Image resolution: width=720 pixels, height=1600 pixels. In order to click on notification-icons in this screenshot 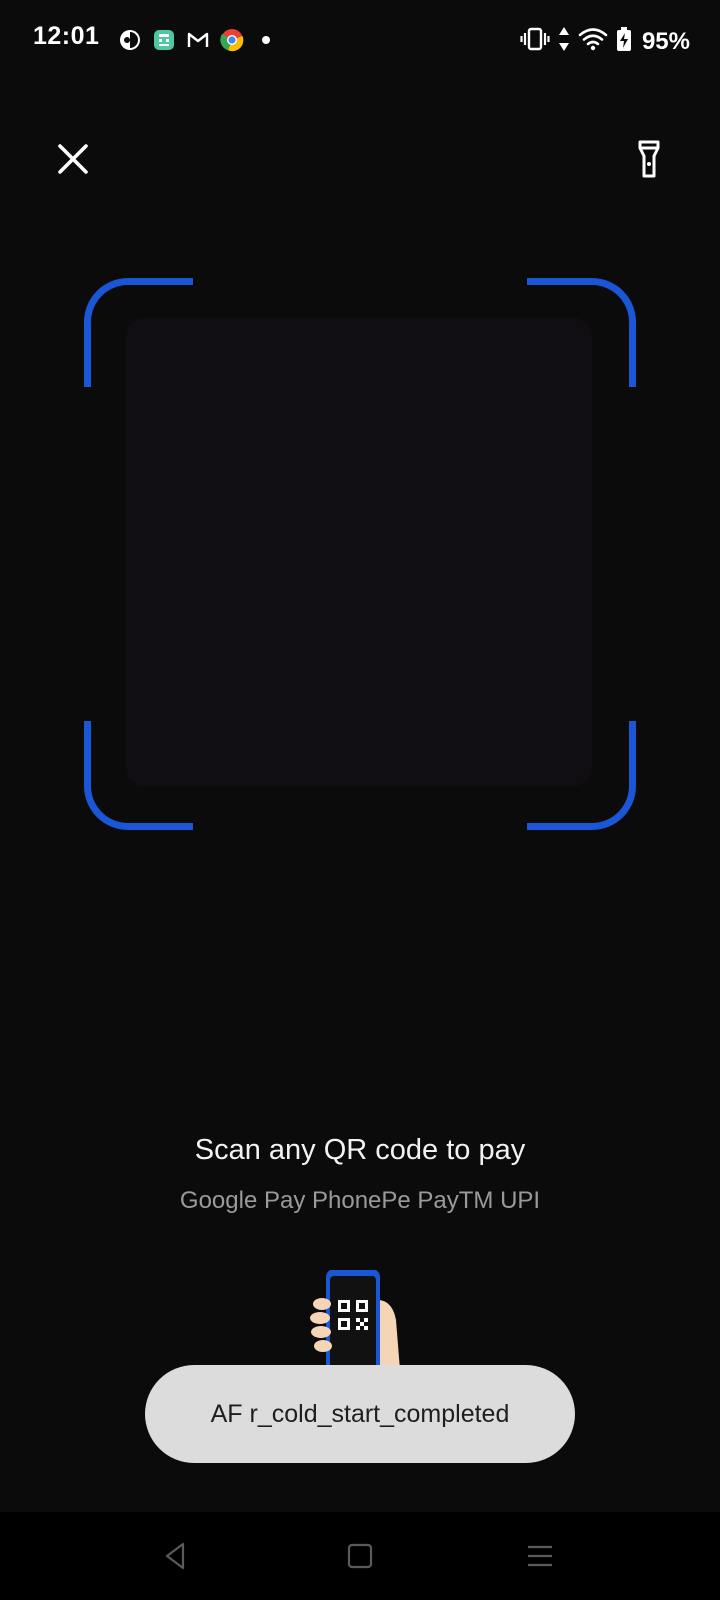, I will do `click(198, 40)`.